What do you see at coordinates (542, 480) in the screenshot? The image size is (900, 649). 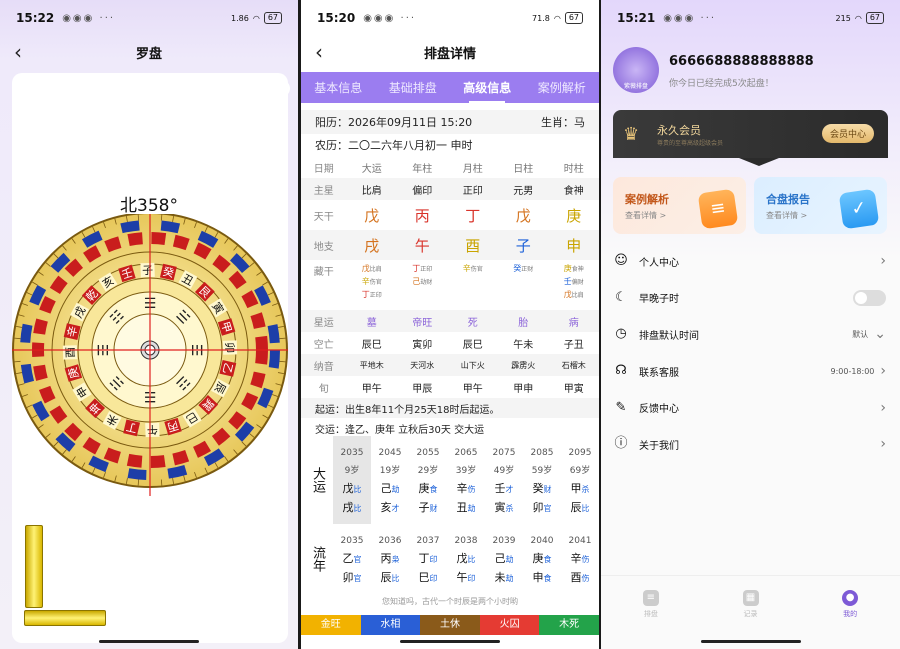 I see `year-column: 2085 59岁 癸财 卯官` at bounding box center [542, 480].